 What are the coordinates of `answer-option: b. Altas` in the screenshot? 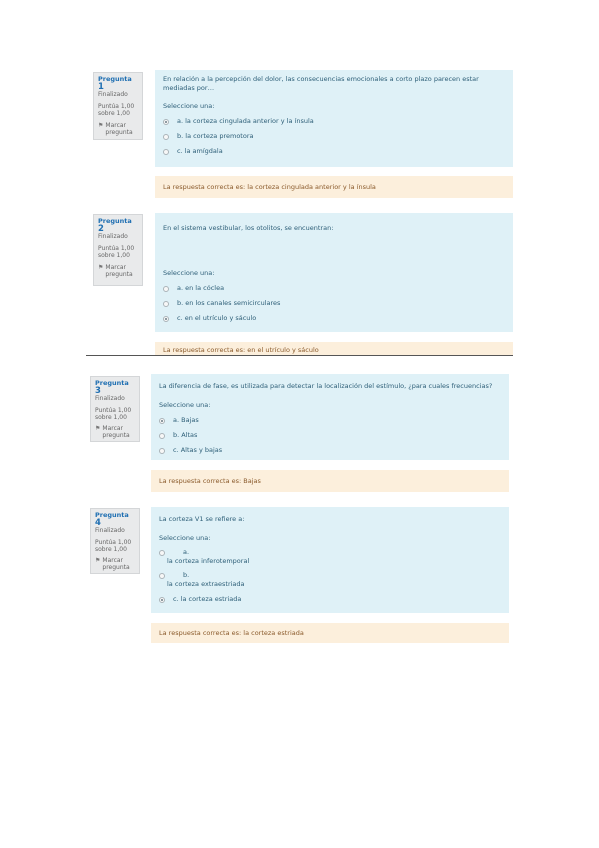 It's located at (330, 435).